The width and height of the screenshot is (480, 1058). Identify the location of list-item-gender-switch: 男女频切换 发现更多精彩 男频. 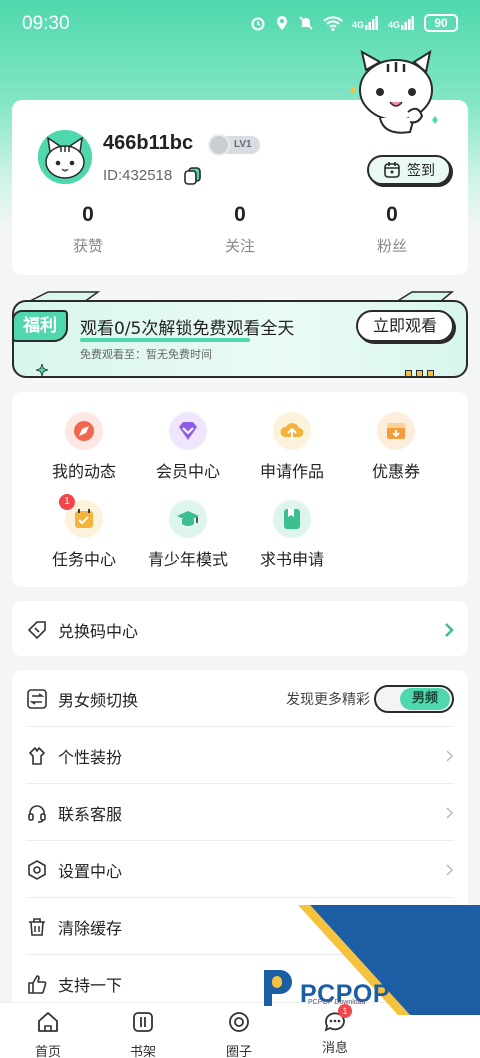
(240, 698).